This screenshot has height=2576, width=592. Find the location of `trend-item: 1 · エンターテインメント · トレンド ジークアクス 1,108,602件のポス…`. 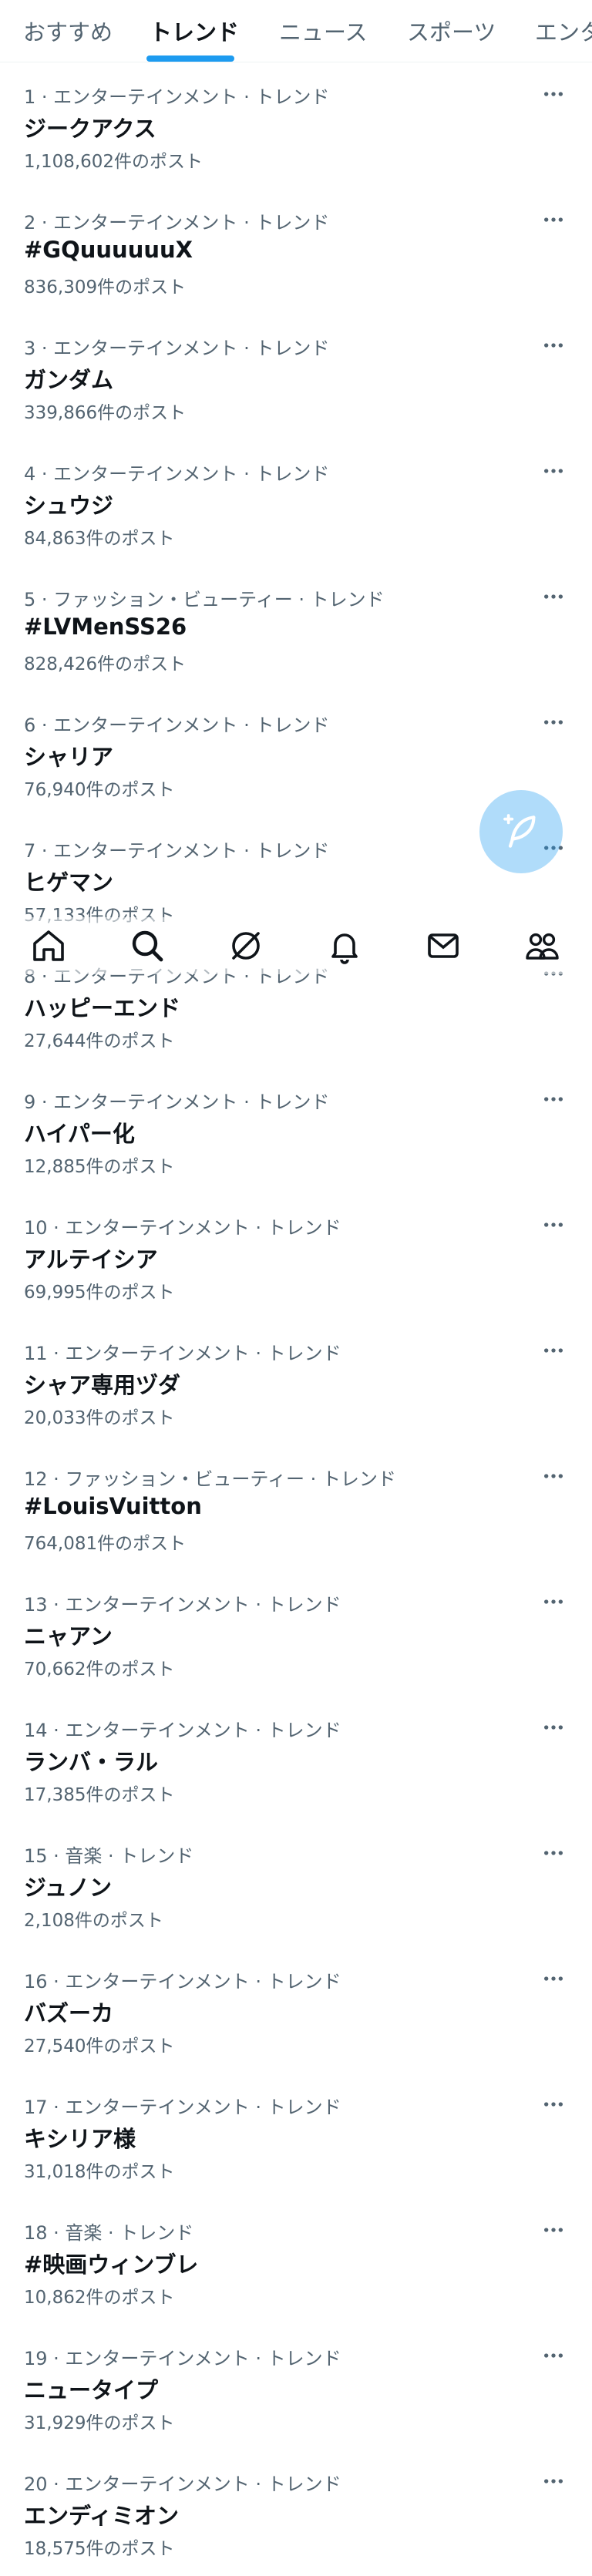

trend-item: 1 · エンターテインメント · トレンド ジークアクス 1,108,602件のポス… is located at coordinates (296, 126).